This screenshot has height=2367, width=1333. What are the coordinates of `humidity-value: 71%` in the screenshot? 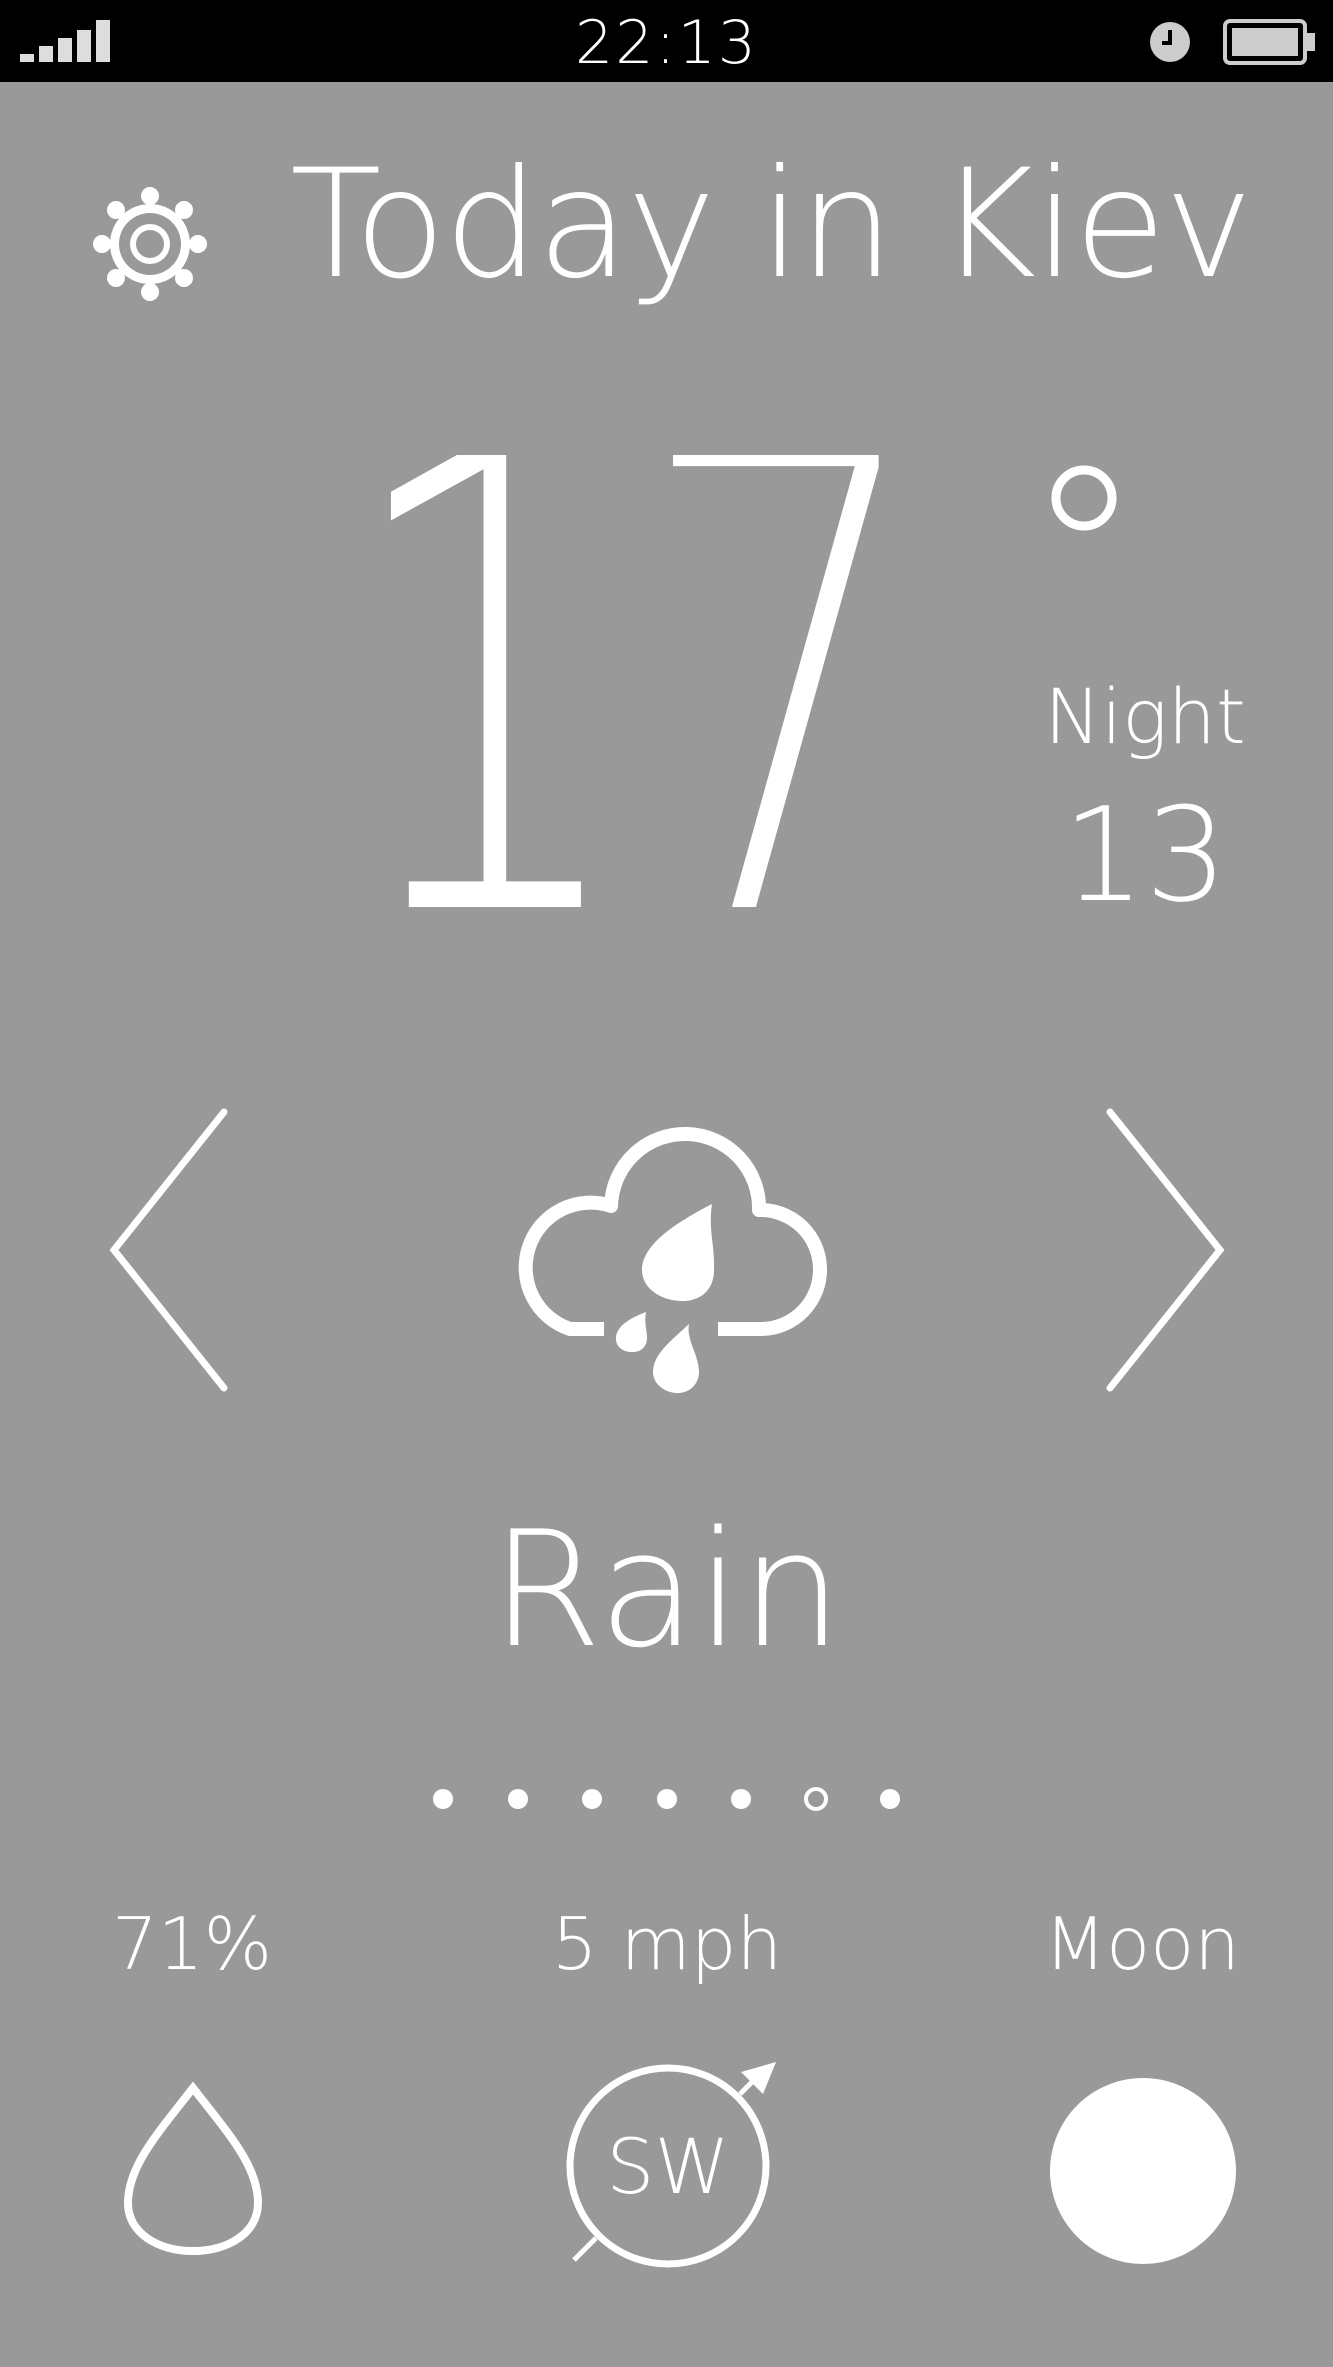 It's located at (192, 1944).